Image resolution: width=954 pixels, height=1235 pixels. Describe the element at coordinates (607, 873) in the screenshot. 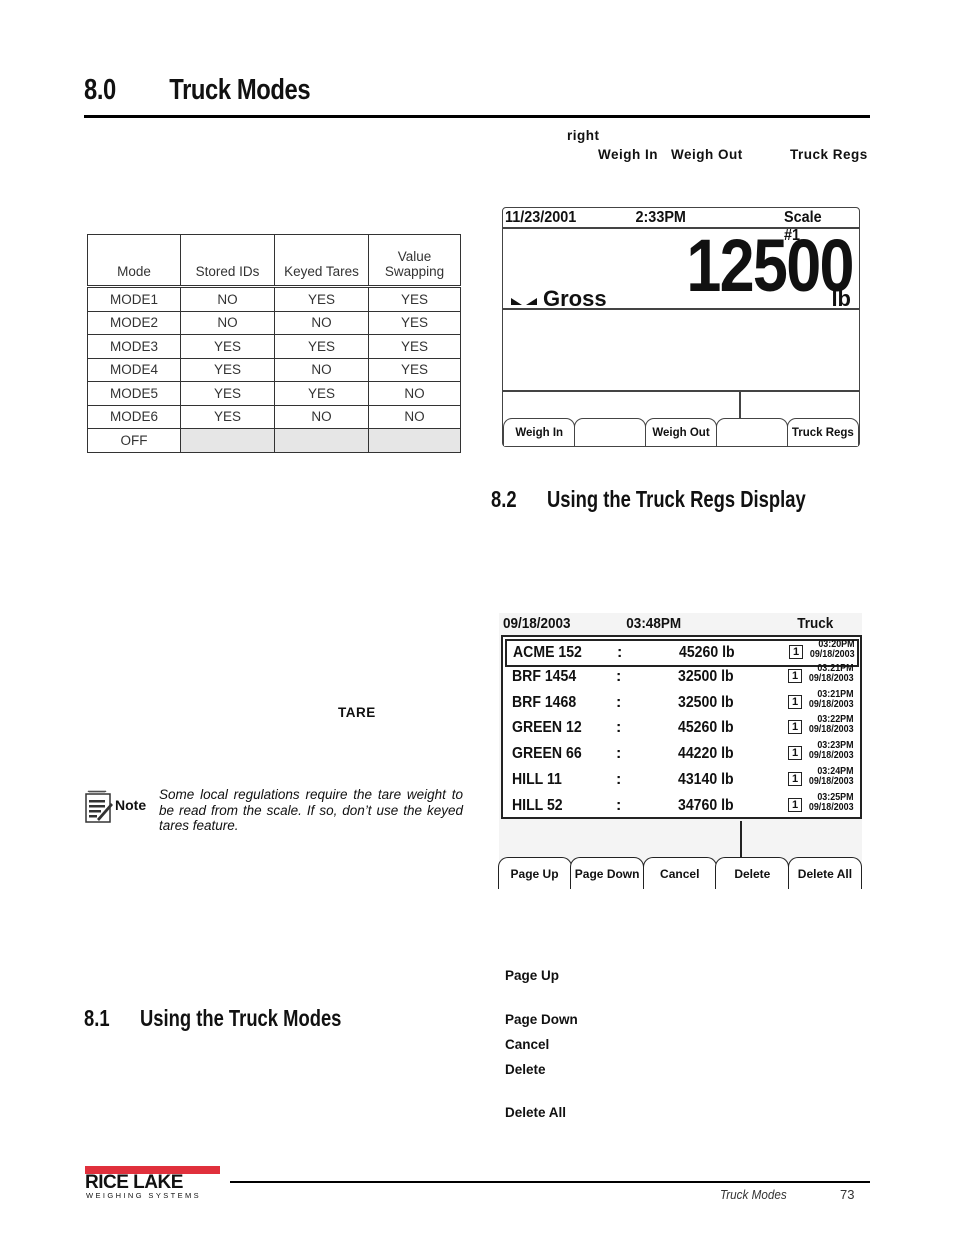

I see `softkey-page-down: Page Down` at that location.